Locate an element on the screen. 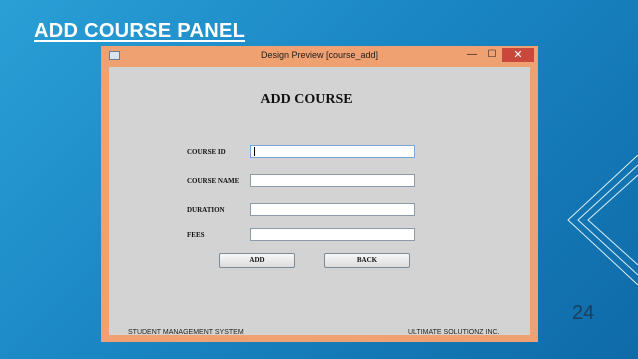 The height and width of the screenshot is (359, 638). minimize-button: — is located at coordinates (472, 55).